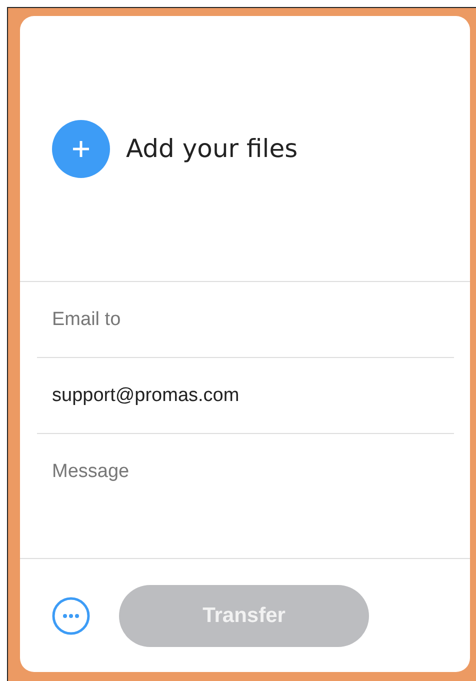 This screenshot has width=476, height=681. Describe the element at coordinates (212, 148) in the screenshot. I see `add-files-label: Add your files` at that location.